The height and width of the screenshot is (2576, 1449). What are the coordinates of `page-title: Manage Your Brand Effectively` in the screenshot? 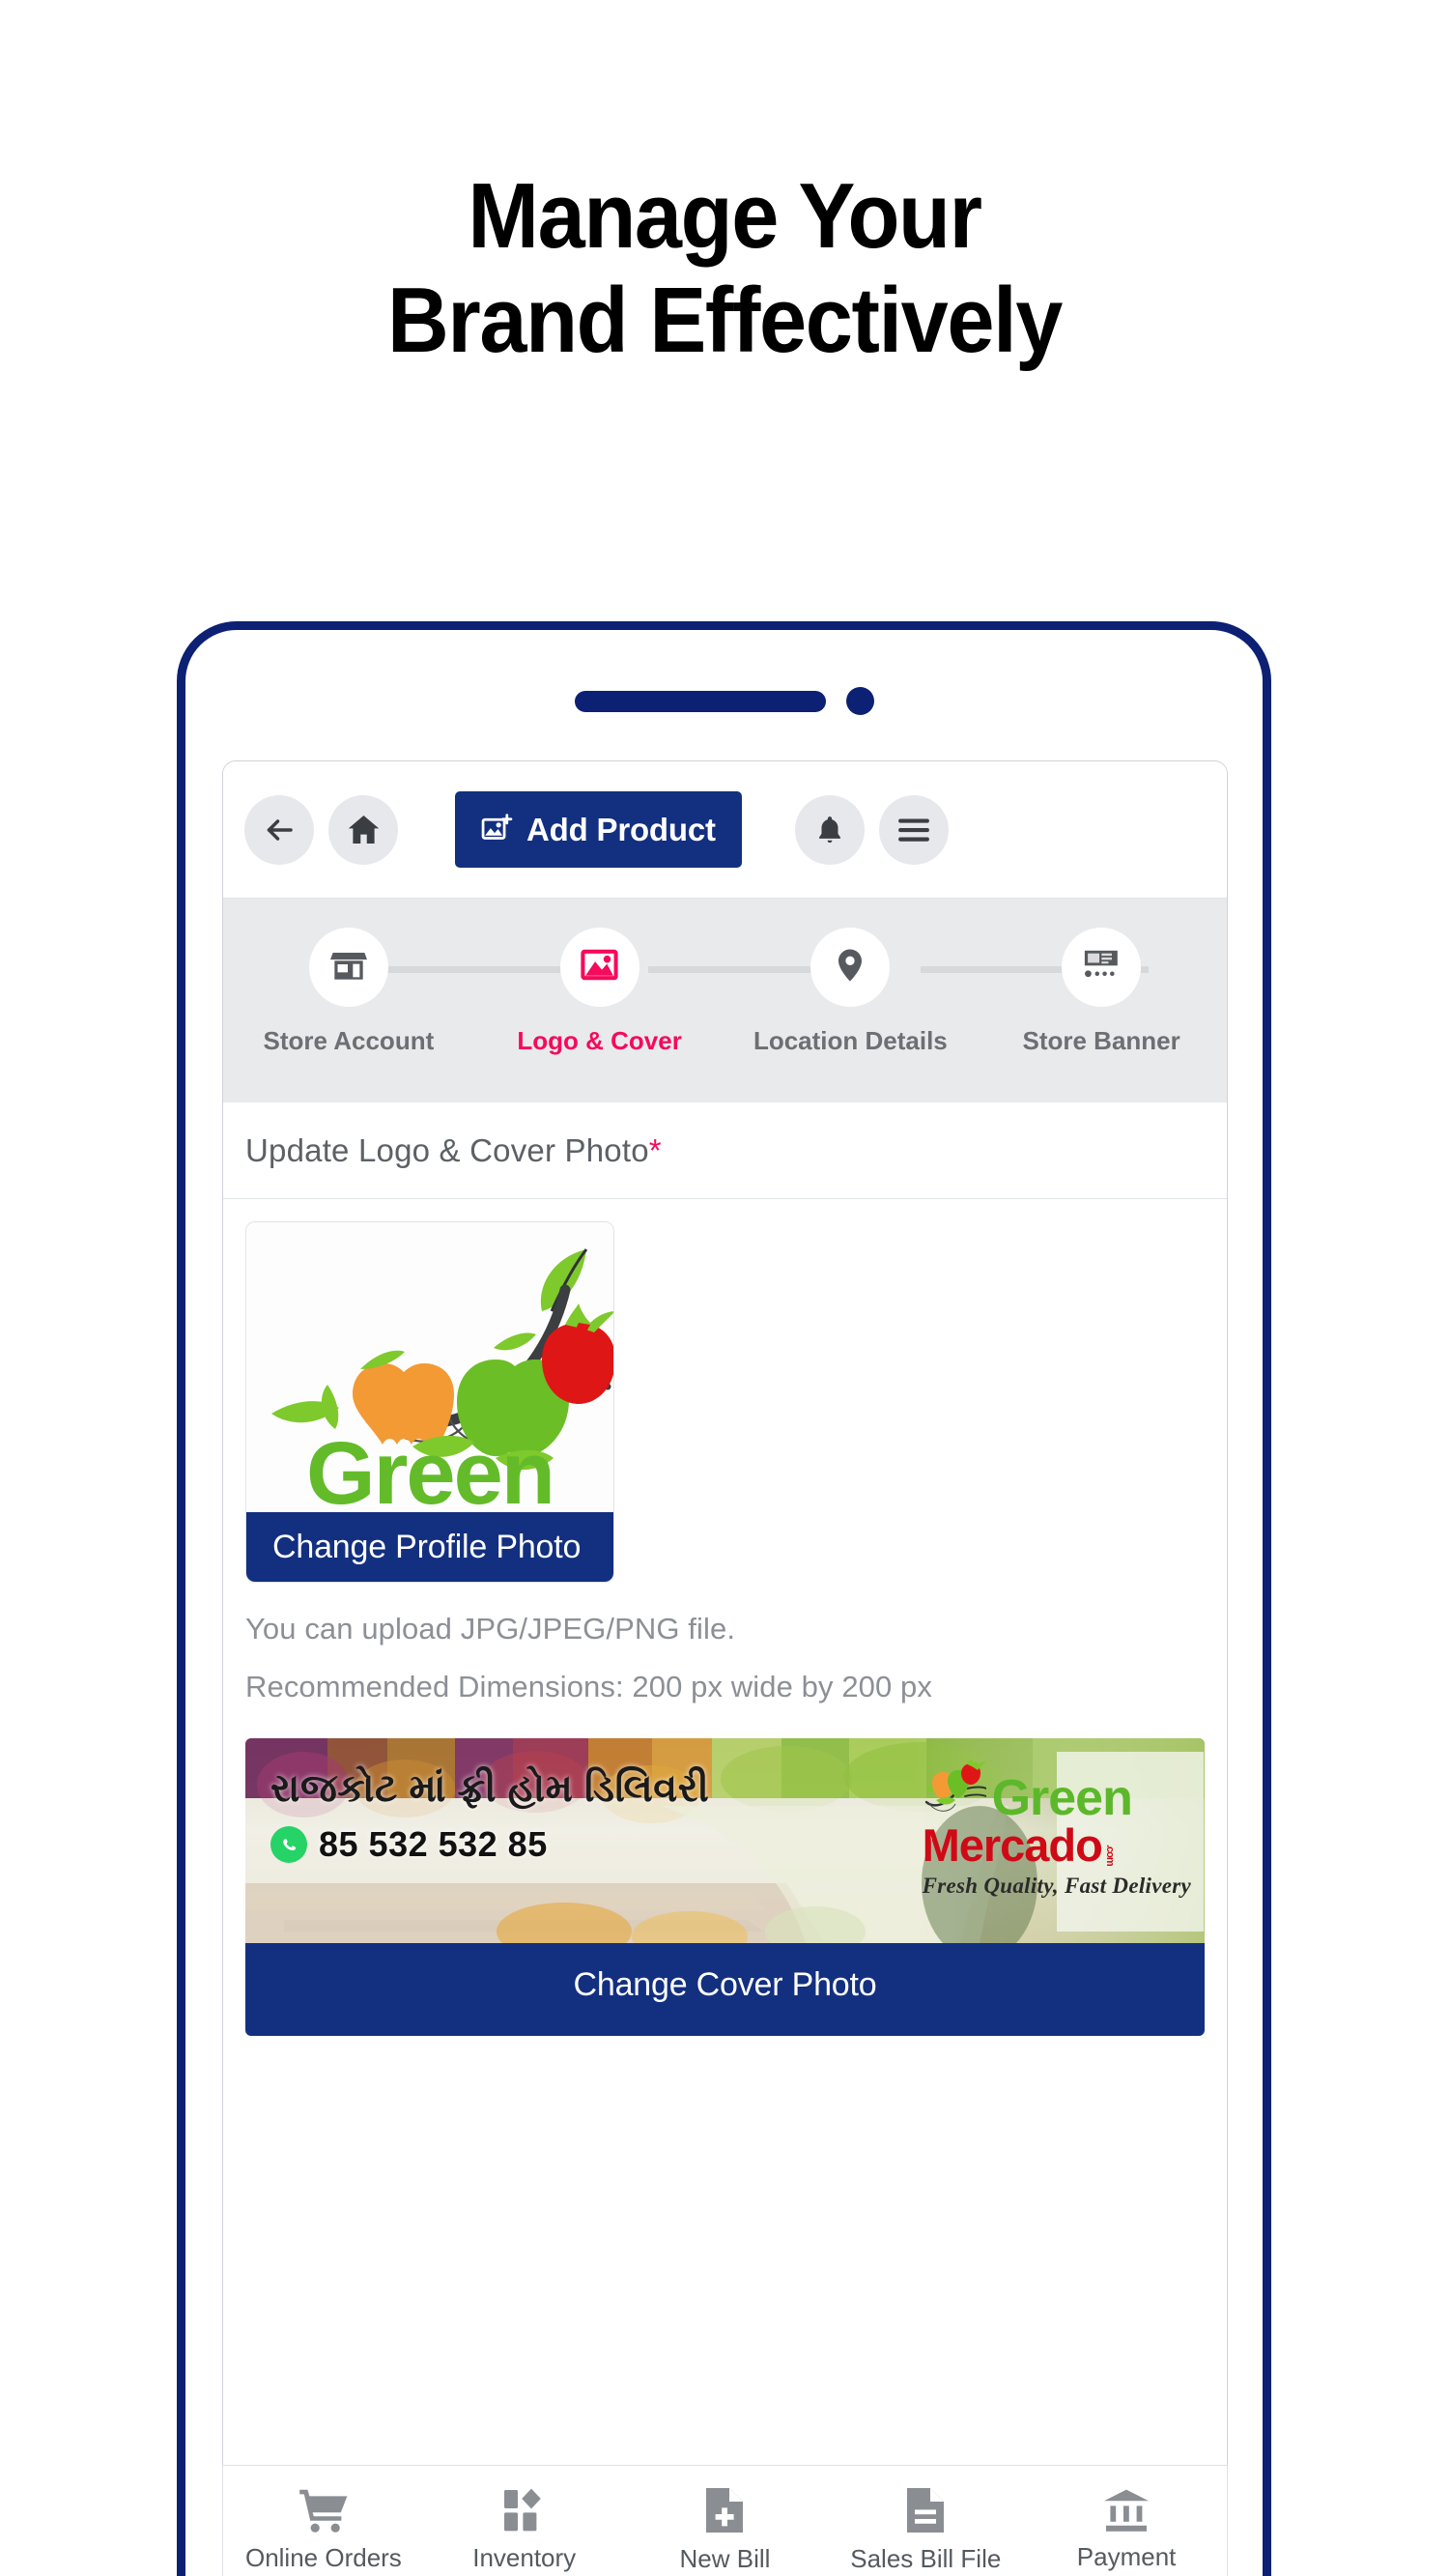 It's located at (724, 268).